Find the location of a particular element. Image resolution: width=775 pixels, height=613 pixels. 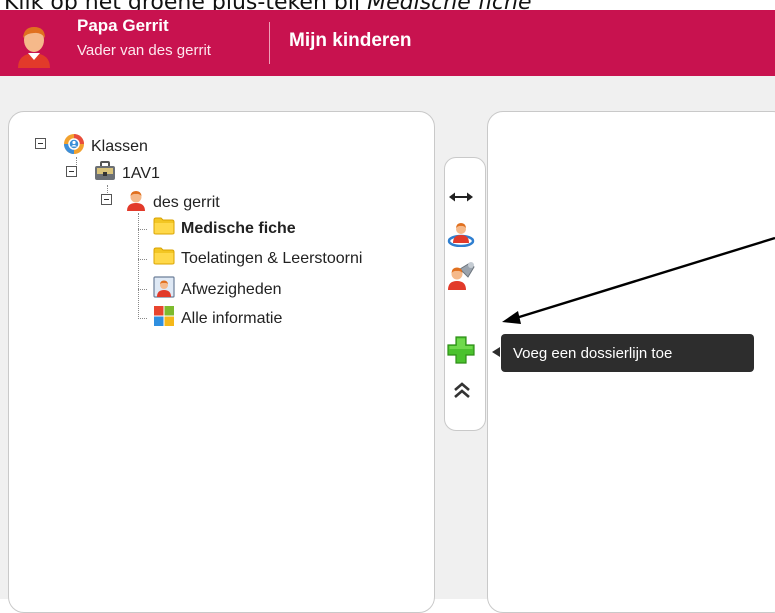

annotation-arrow is located at coordinates (638, 280).